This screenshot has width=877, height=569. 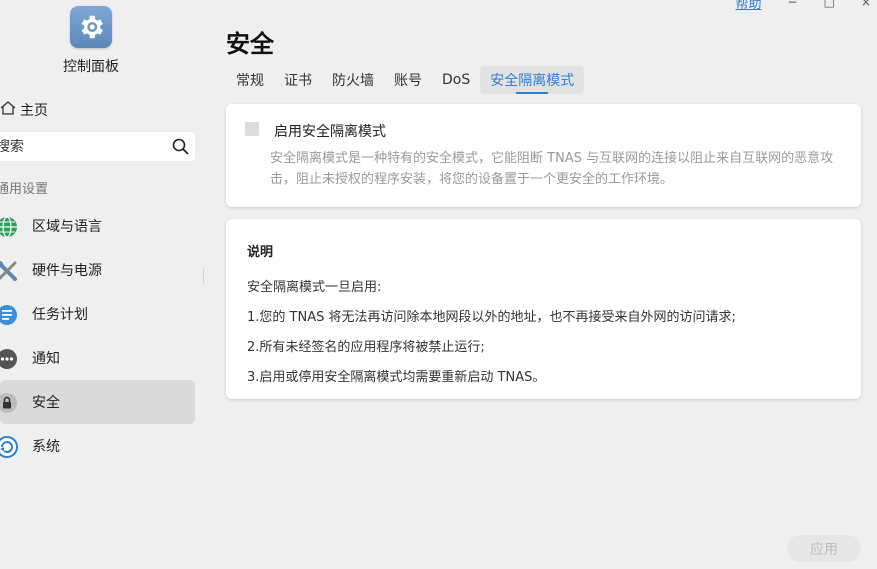 I want to click on control-panel-gear-icon, so click(x=91, y=27).